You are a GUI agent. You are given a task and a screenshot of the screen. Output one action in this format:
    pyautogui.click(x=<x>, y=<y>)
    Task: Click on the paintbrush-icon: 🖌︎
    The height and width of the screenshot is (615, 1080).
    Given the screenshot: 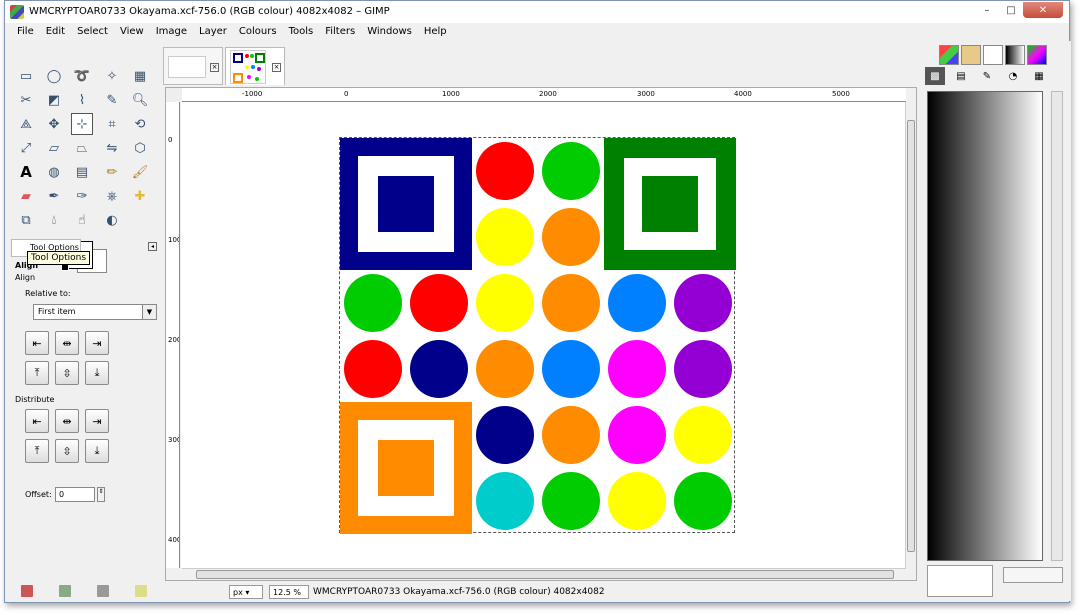 What is the action you would take?
    pyautogui.click(x=140, y=172)
    